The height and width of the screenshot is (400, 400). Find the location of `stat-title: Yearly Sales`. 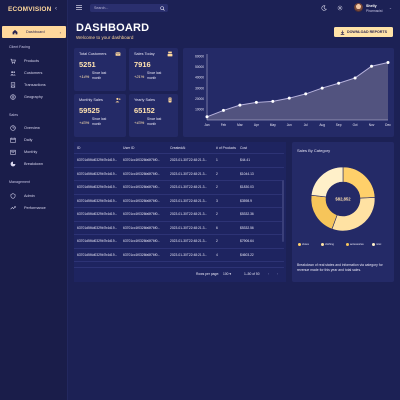

stat-title: Yearly Sales is located at coordinates (144, 100).